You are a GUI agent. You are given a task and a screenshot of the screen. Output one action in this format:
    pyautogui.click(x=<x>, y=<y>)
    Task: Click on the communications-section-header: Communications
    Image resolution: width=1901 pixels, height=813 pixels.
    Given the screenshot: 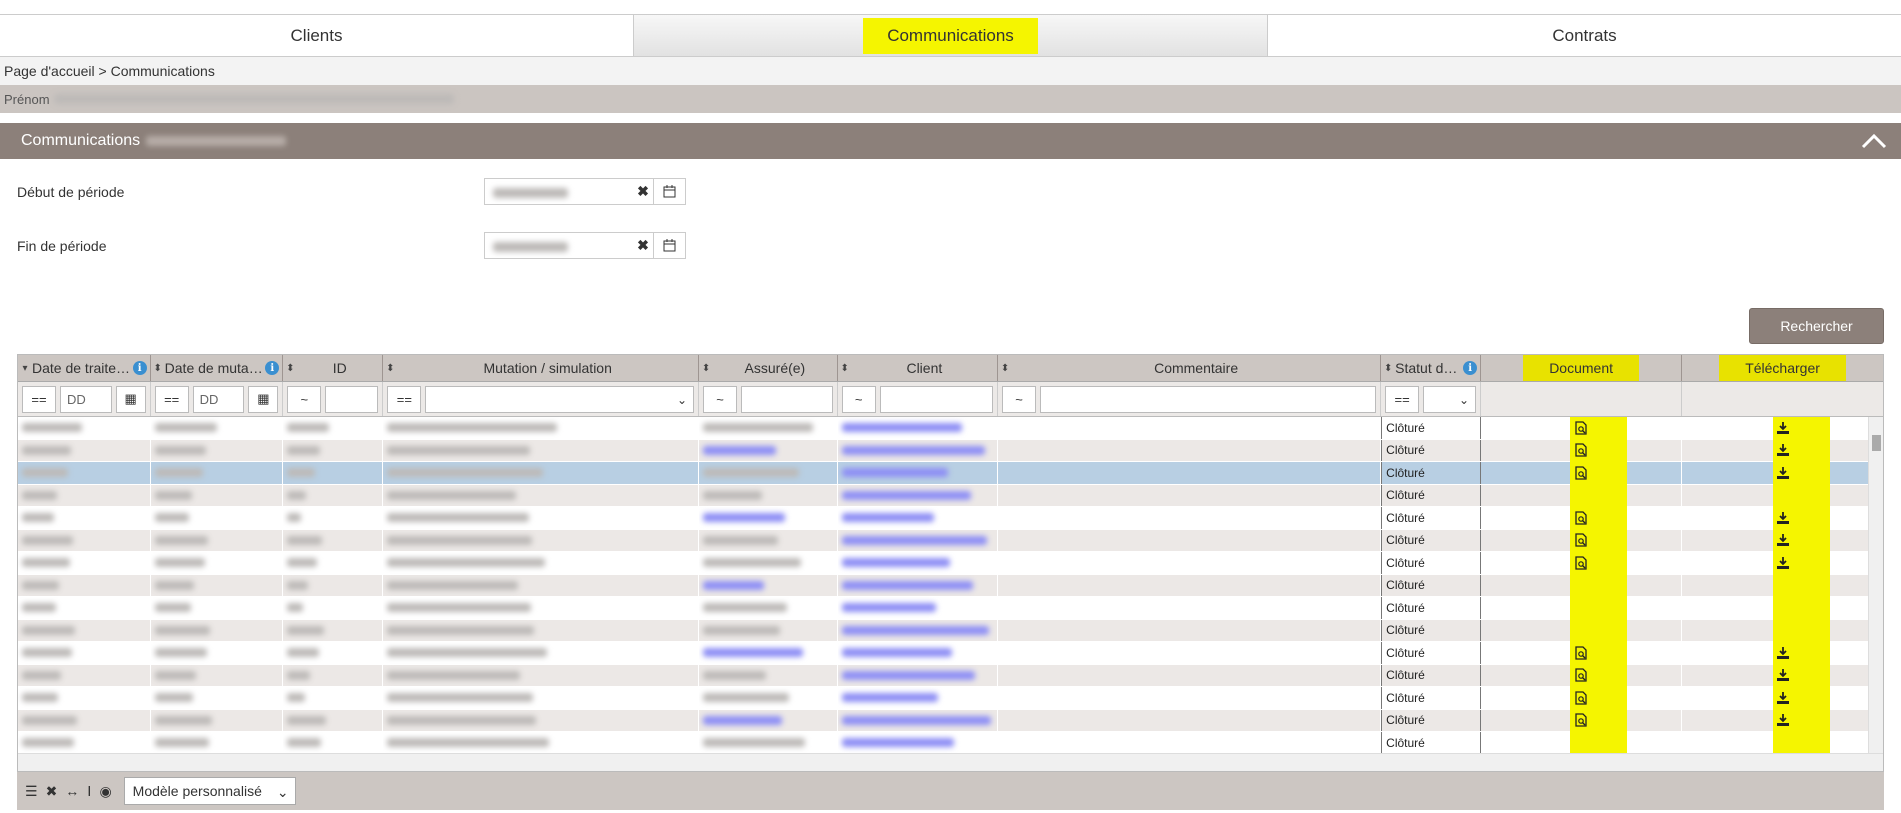 What is the action you would take?
    pyautogui.click(x=950, y=141)
    